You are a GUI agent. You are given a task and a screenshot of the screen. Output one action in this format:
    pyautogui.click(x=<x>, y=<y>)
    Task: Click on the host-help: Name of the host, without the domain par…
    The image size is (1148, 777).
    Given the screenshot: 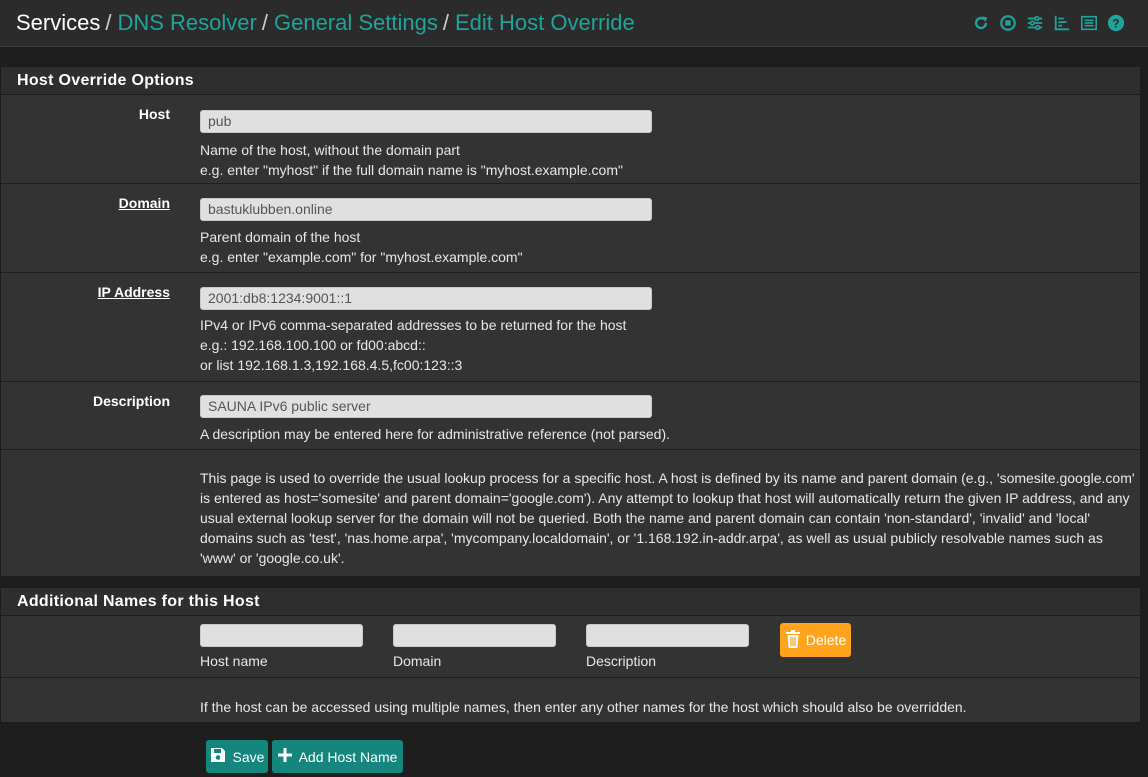 What is the action you would take?
    pyautogui.click(x=411, y=160)
    